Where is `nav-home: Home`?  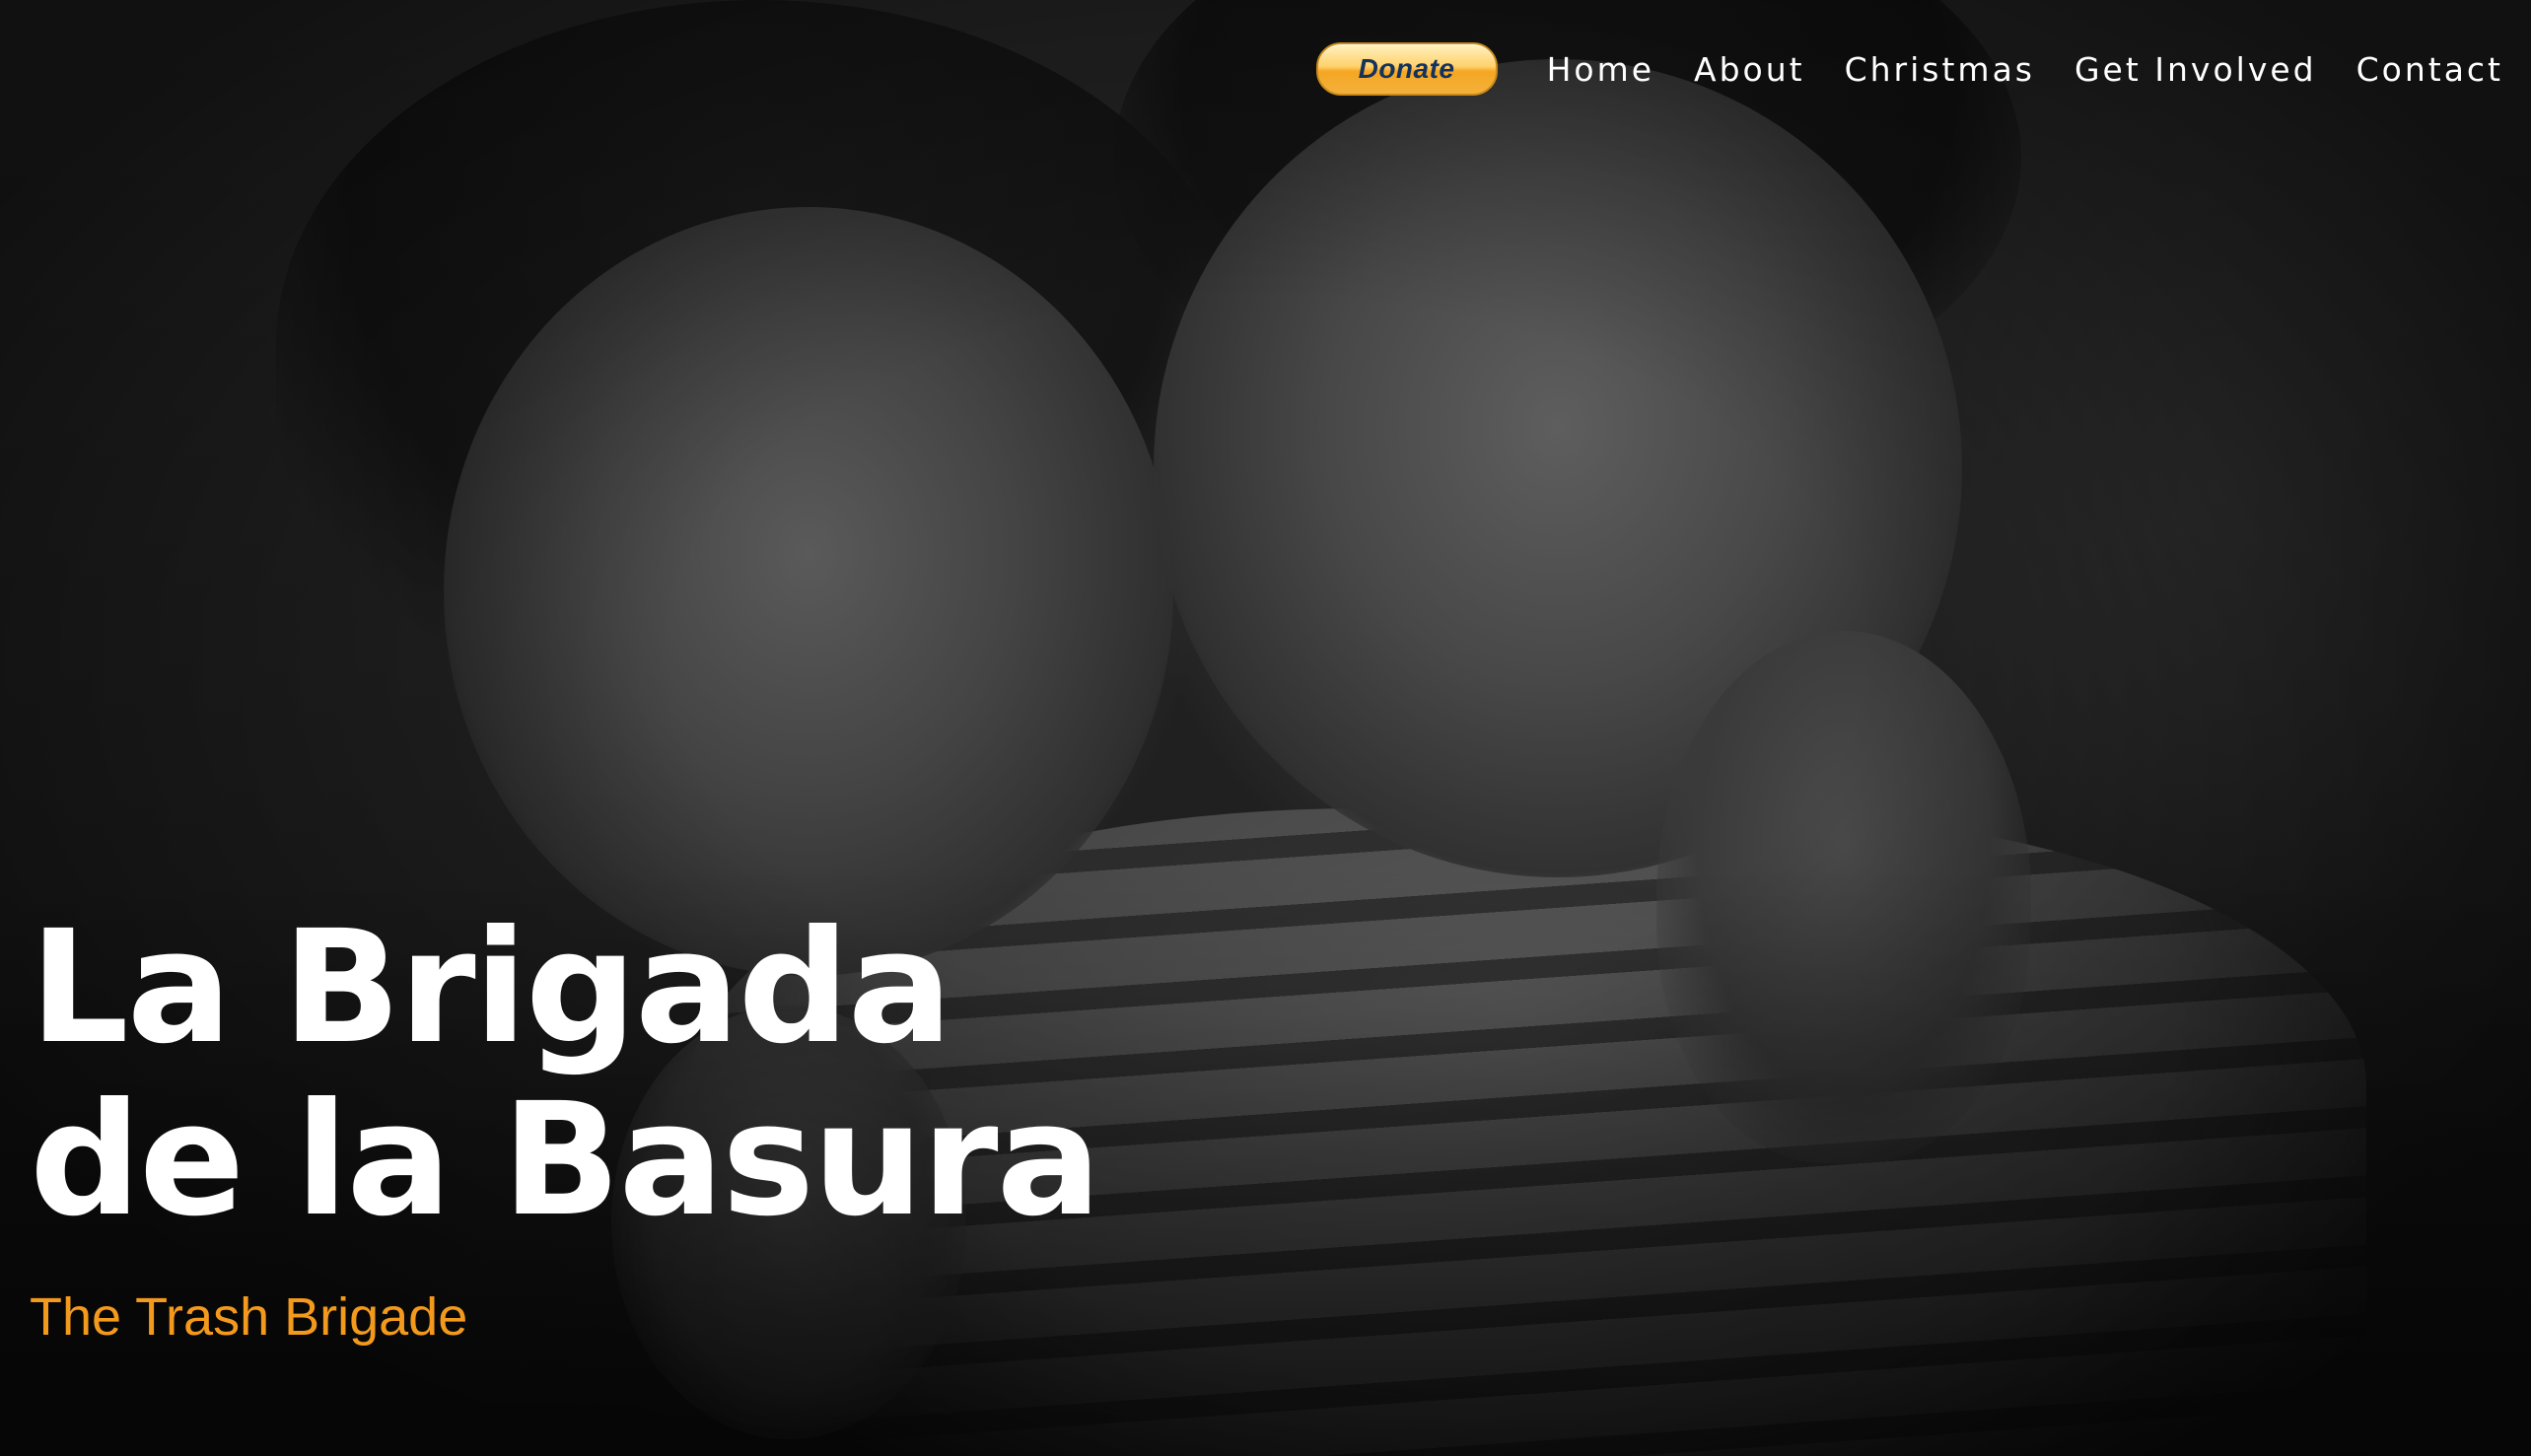 nav-home: Home is located at coordinates (1600, 69).